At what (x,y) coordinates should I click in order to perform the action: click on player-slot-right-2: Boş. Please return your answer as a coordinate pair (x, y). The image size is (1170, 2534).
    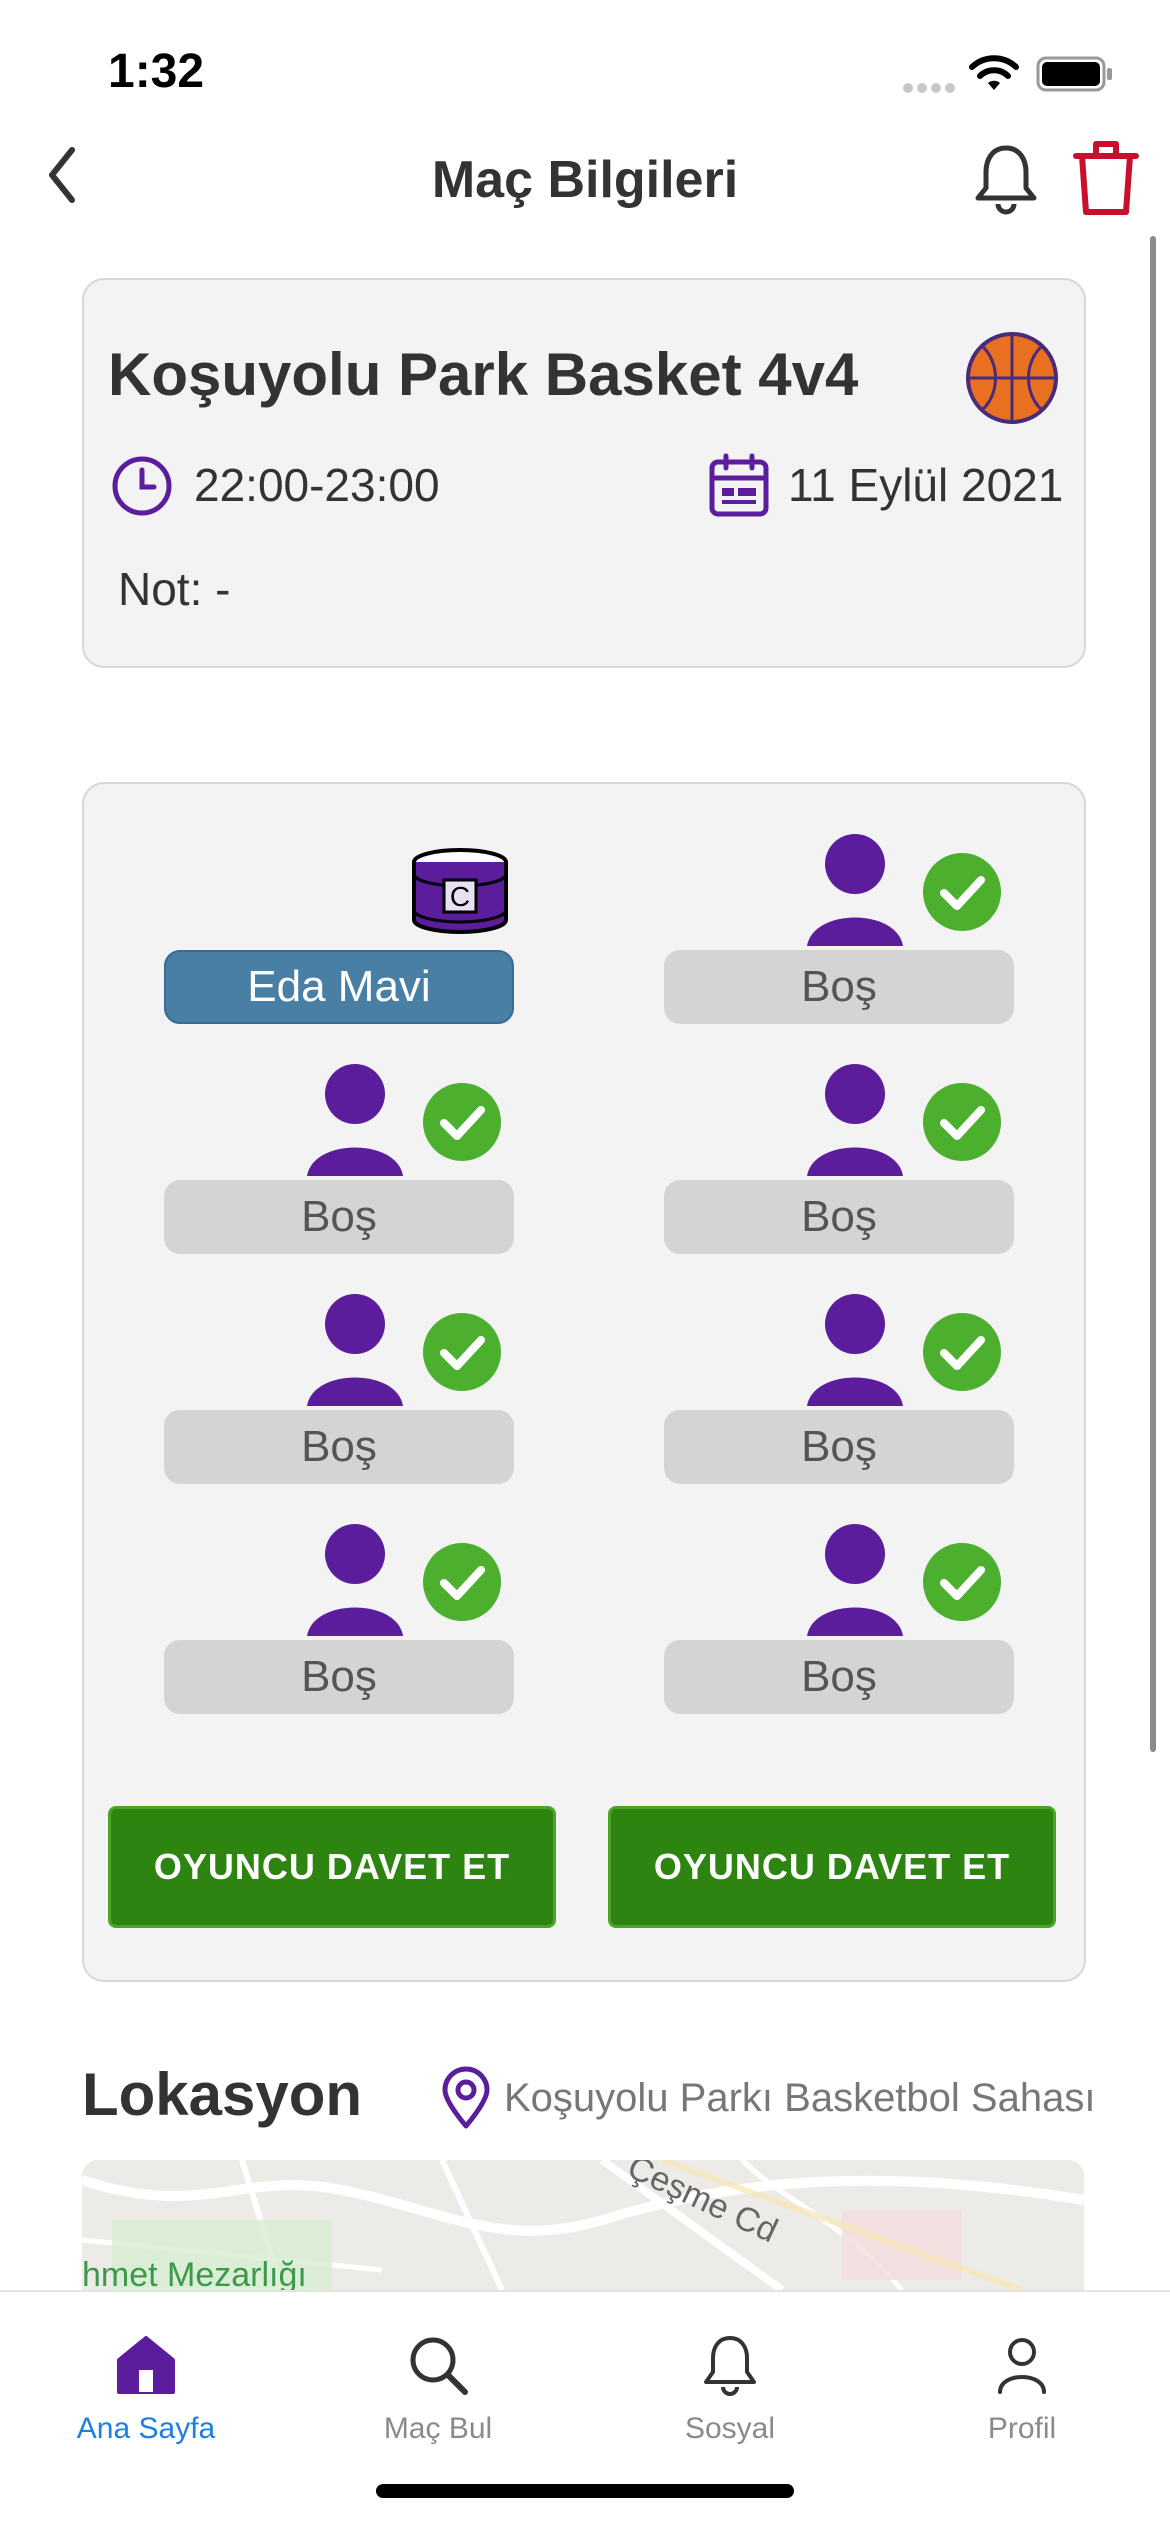
    Looking at the image, I should click on (839, 1217).